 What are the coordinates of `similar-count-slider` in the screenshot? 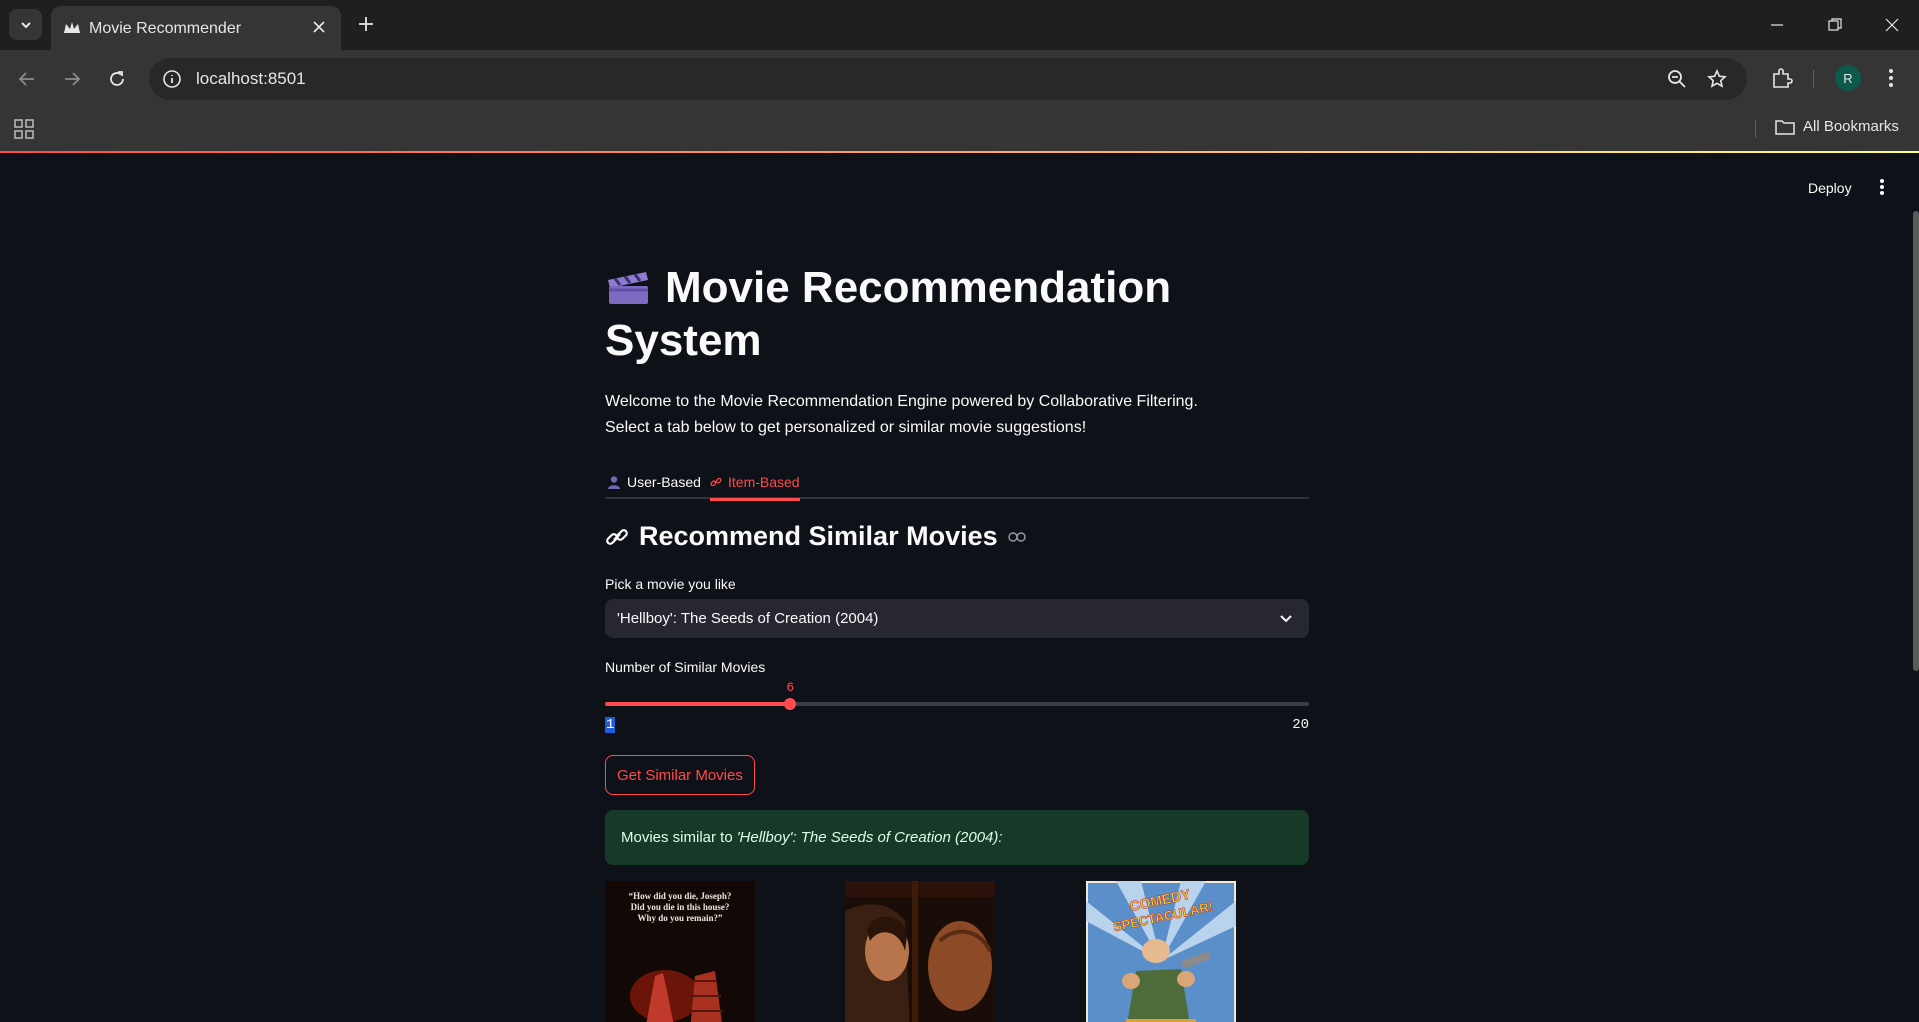 It's located at (957, 704).